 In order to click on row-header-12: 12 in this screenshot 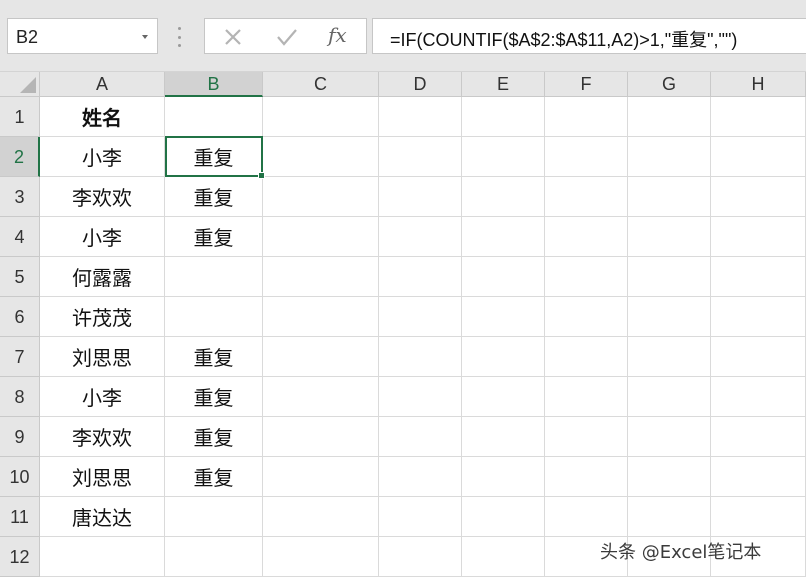, I will do `click(20, 557)`.